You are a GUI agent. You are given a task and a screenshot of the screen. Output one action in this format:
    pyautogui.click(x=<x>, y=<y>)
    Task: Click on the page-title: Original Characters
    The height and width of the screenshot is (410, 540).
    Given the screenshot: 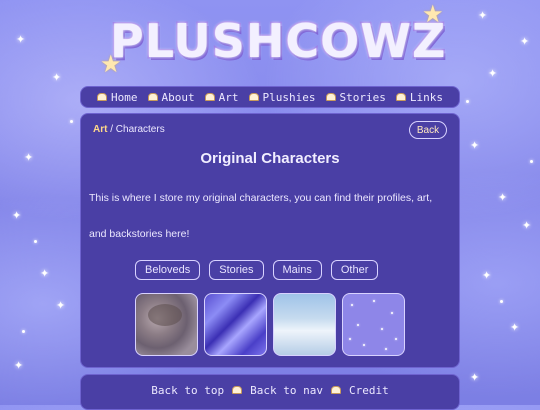 What is the action you would take?
    pyautogui.click(x=270, y=158)
    